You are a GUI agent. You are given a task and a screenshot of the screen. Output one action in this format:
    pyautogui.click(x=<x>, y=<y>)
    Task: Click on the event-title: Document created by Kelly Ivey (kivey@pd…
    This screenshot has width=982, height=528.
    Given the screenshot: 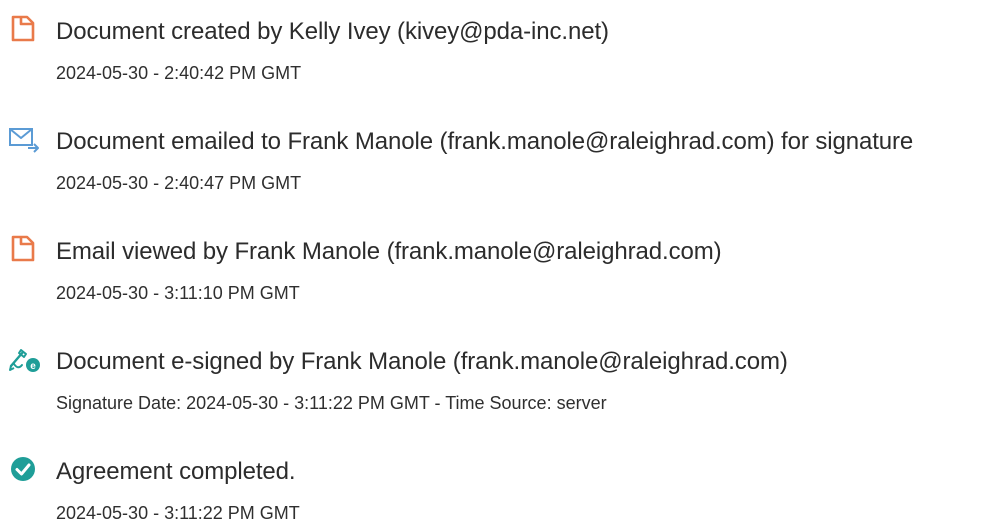 What is the action you would take?
    pyautogui.click(x=332, y=31)
    